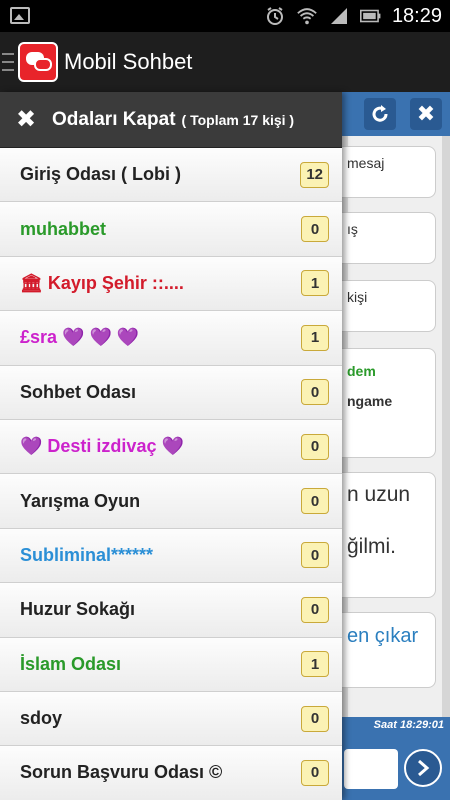 This screenshot has width=450, height=800. Describe the element at coordinates (71, 663) in the screenshot. I see `room-name: İslam Odası` at that location.